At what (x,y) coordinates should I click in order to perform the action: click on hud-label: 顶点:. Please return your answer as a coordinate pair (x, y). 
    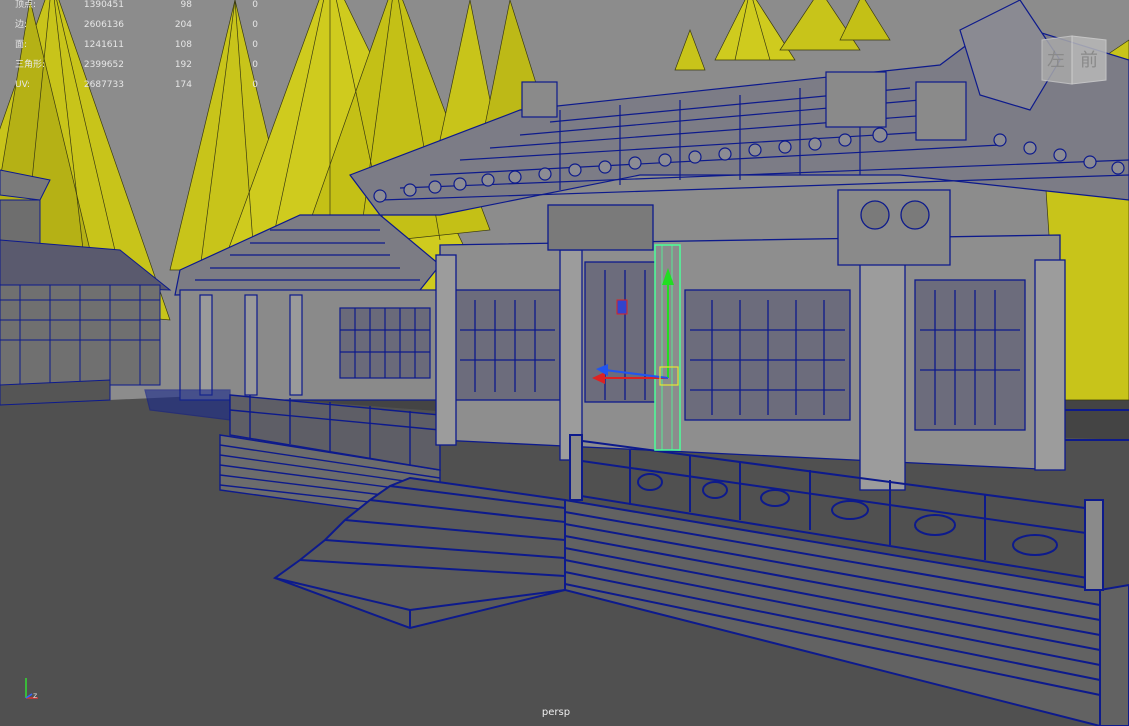
    Looking at the image, I should click on (26, 5).